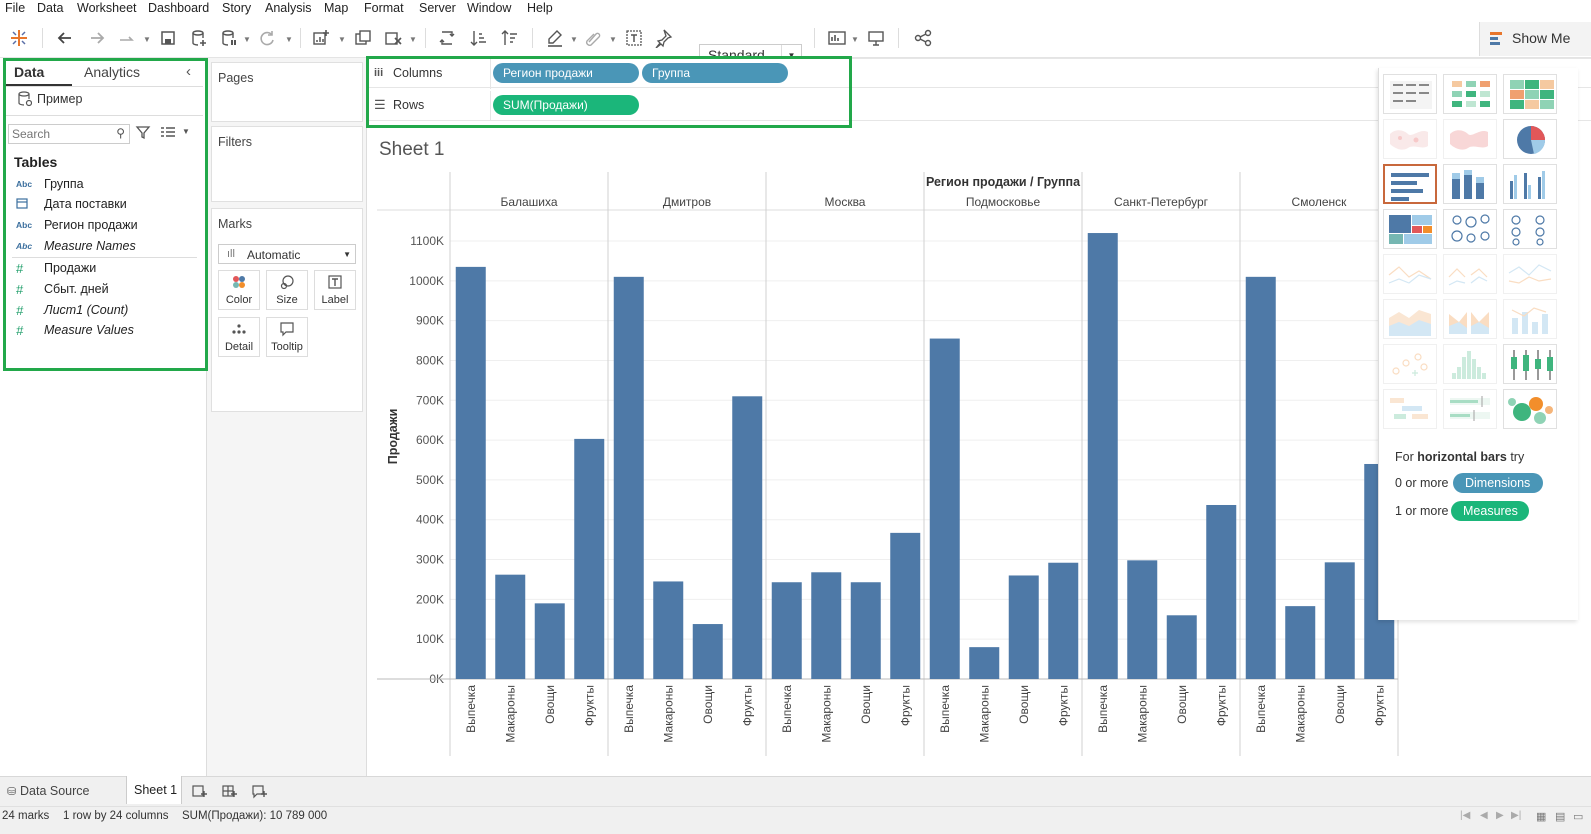  Describe the element at coordinates (1530, 364) in the screenshot. I see `show-me-box-whisker-icon` at that location.